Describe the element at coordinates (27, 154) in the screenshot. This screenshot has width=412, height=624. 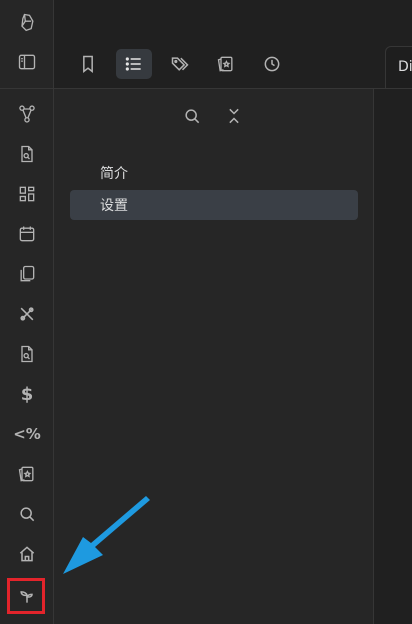
I see `search-file-icon` at that location.